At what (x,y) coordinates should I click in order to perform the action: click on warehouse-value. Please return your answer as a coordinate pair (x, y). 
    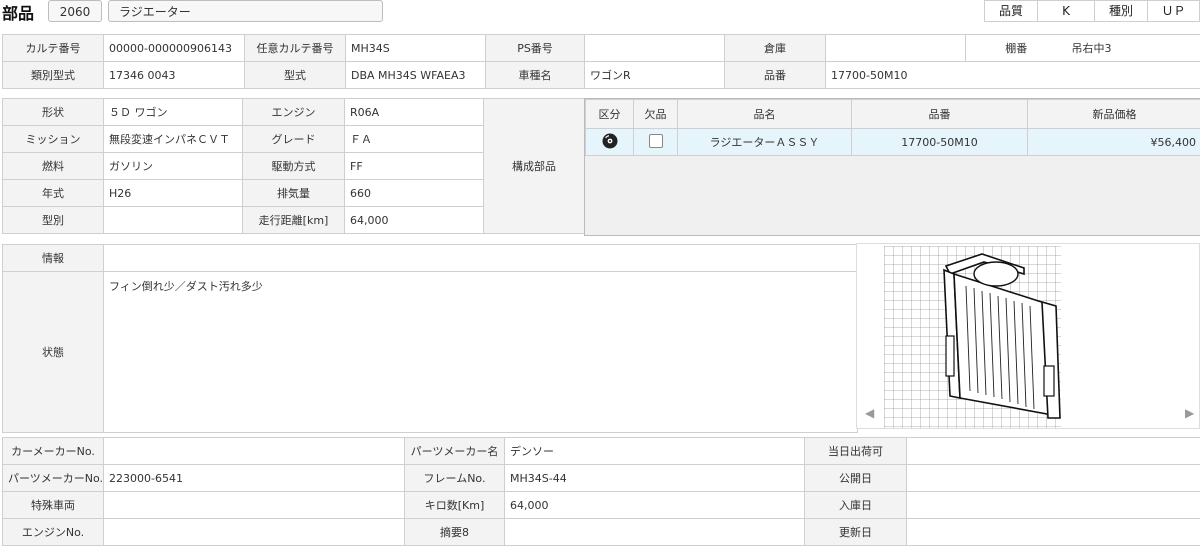
    Looking at the image, I should click on (895, 48).